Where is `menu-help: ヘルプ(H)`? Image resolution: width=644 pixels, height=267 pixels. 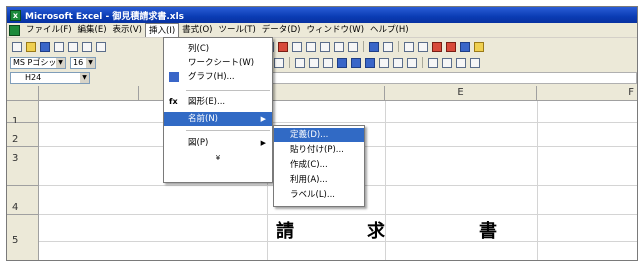
menu-help: ヘルプ(H) is located at coordinates (389, 30).